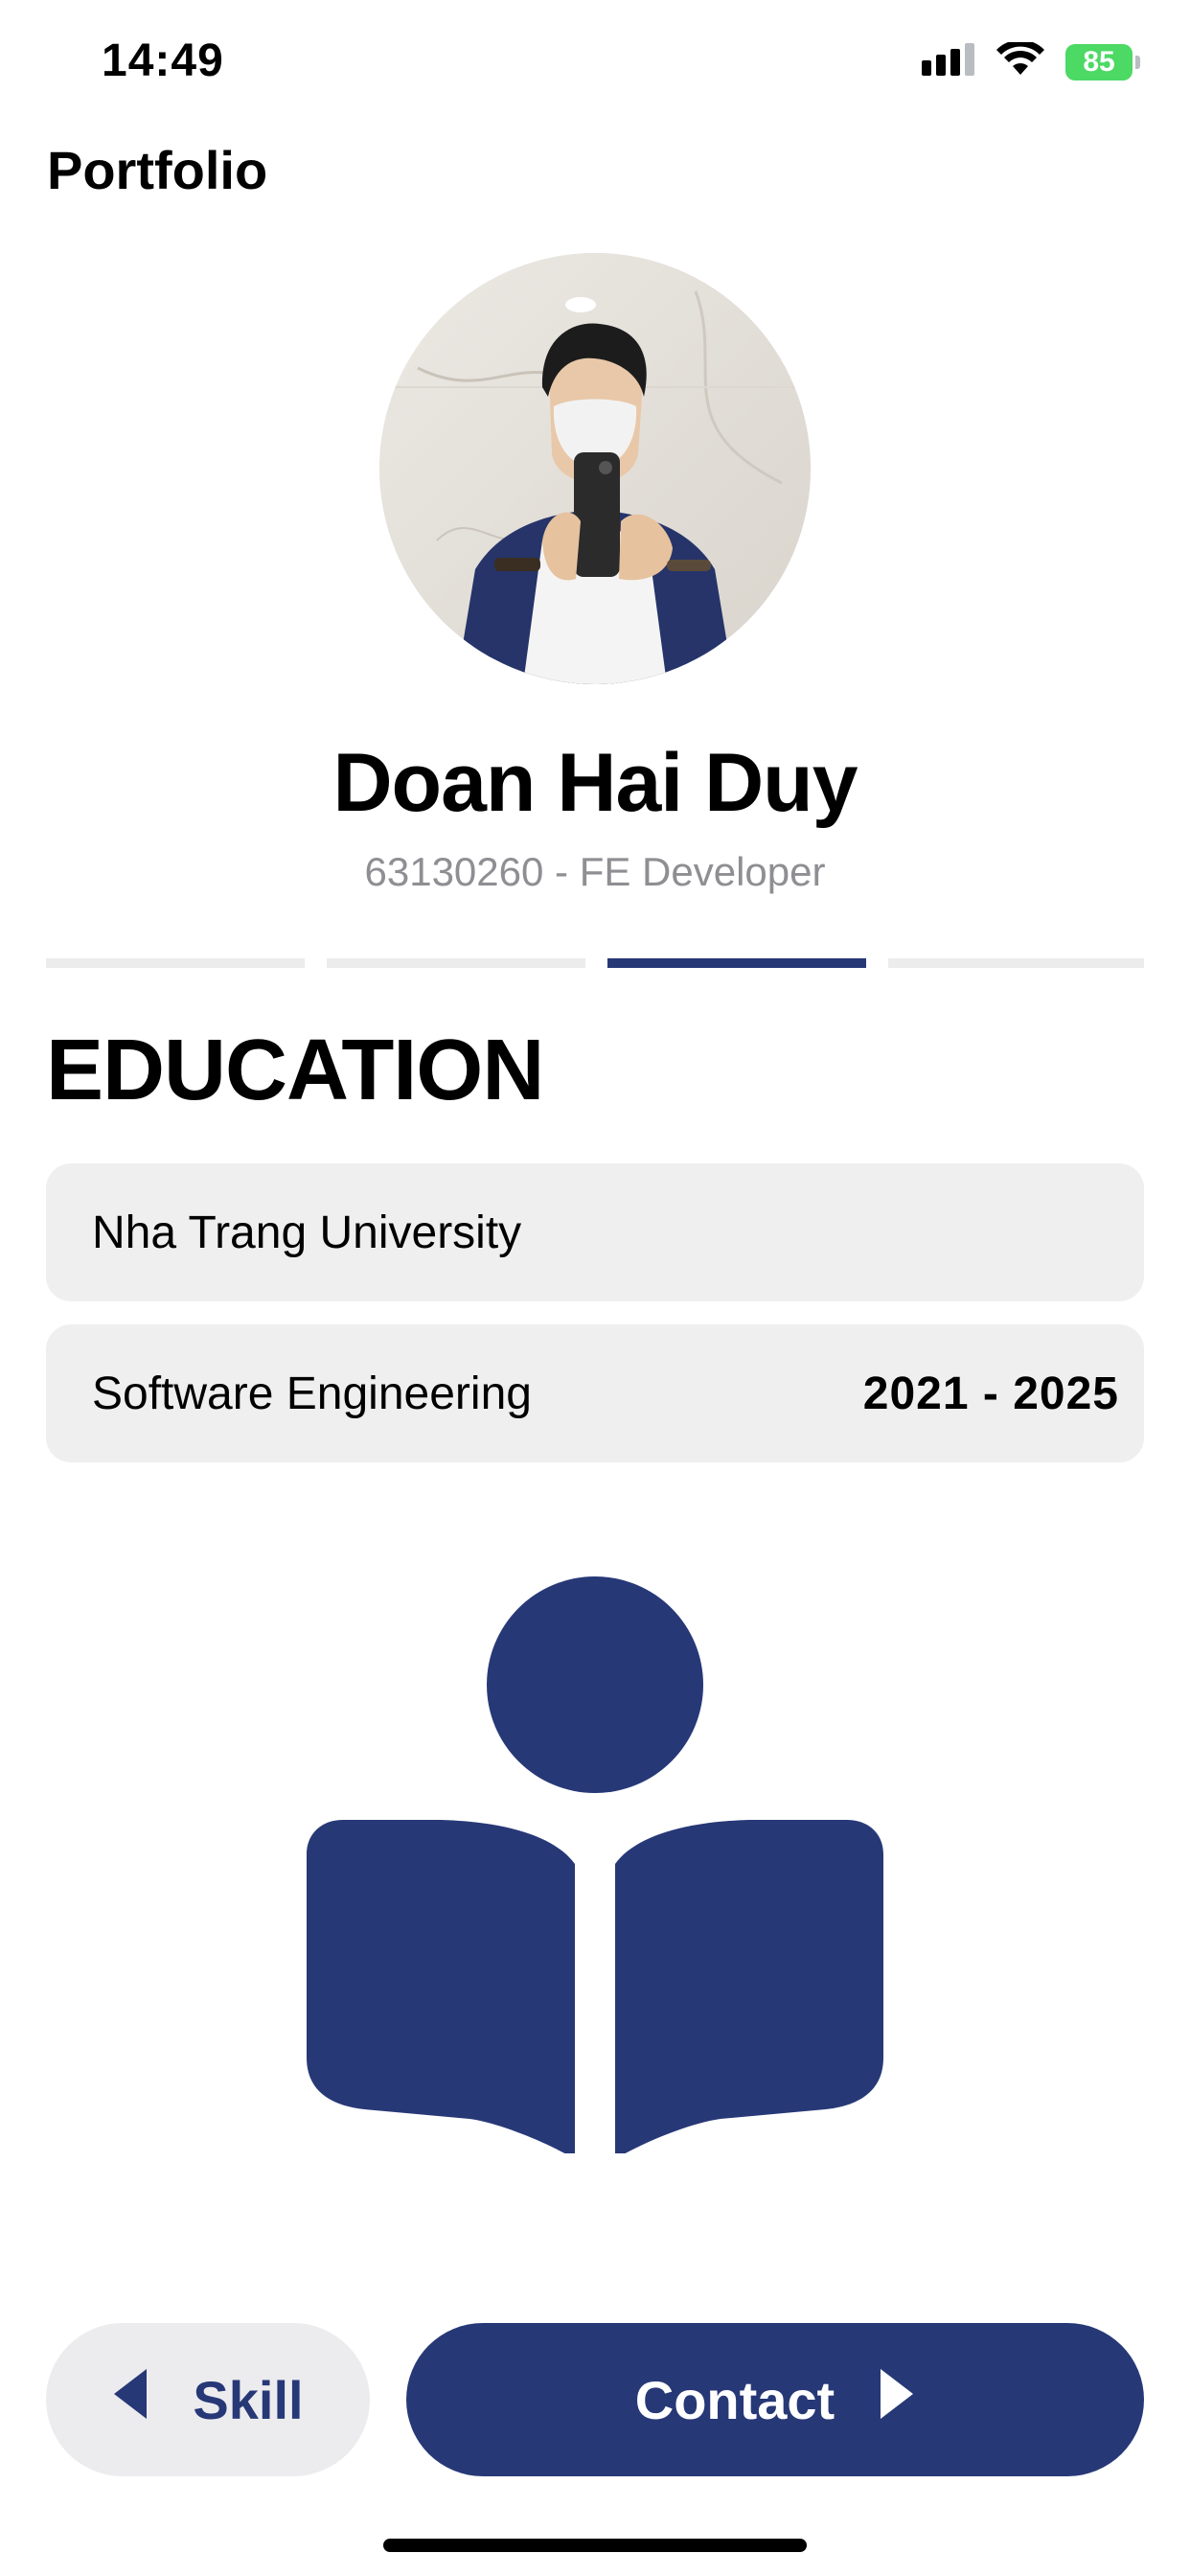 The image size is (1190, 2576). I want to click on section-title: EDUCATION, so click(295, 1070).